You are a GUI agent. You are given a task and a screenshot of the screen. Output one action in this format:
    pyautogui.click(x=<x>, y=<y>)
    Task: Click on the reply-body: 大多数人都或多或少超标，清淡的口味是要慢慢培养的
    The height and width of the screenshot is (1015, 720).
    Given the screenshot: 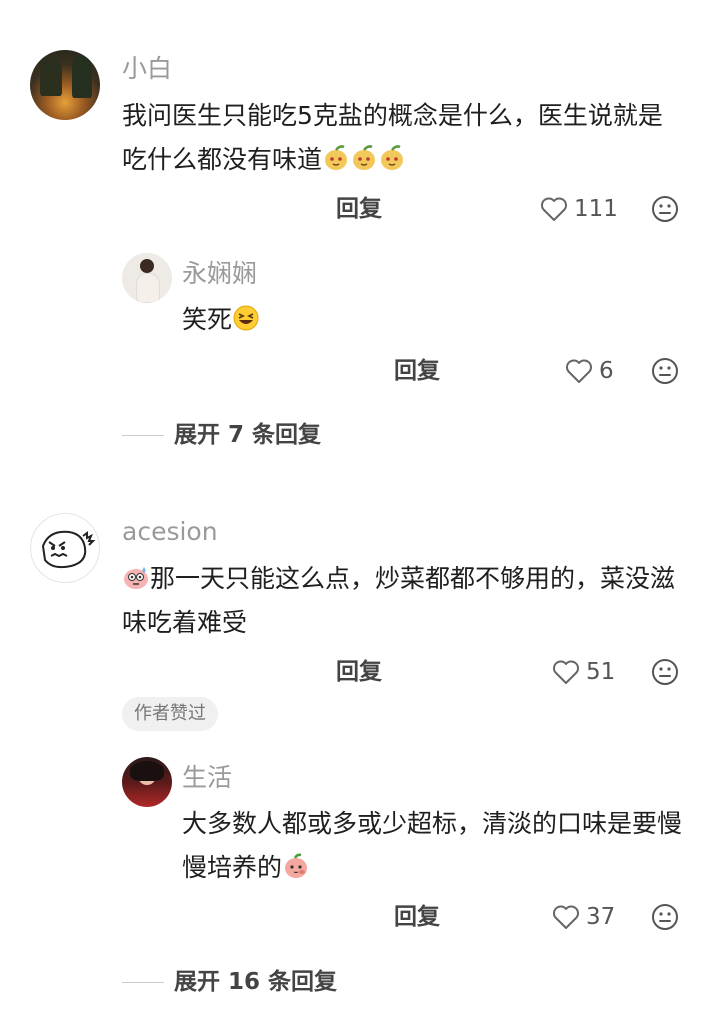 What is the action you would take?
    pyautogui.click(x=432, y=845)
    